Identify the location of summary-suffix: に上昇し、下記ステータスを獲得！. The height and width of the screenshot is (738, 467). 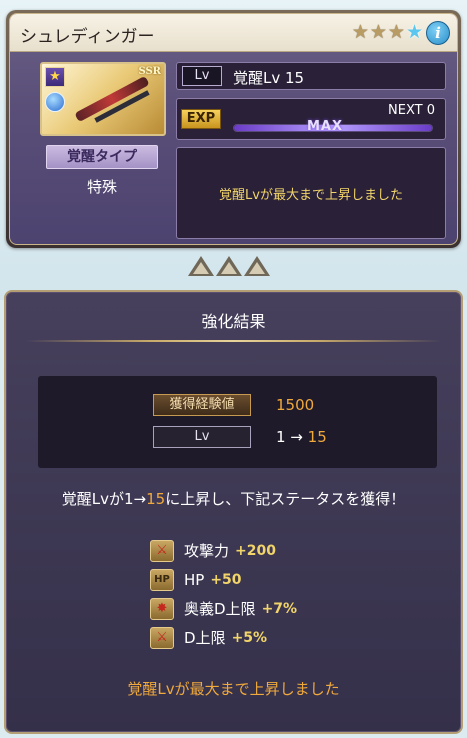
(285, 499).